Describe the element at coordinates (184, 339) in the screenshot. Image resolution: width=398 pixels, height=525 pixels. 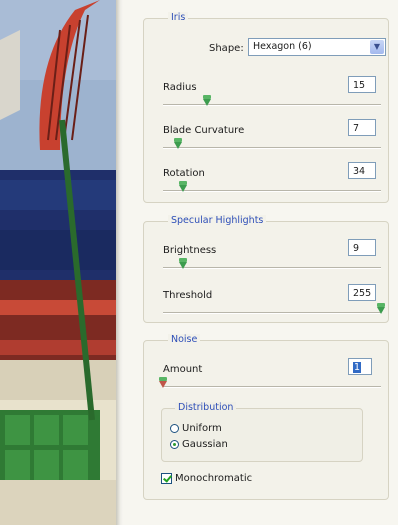
I see `noise-group-title: Noise` at that location.